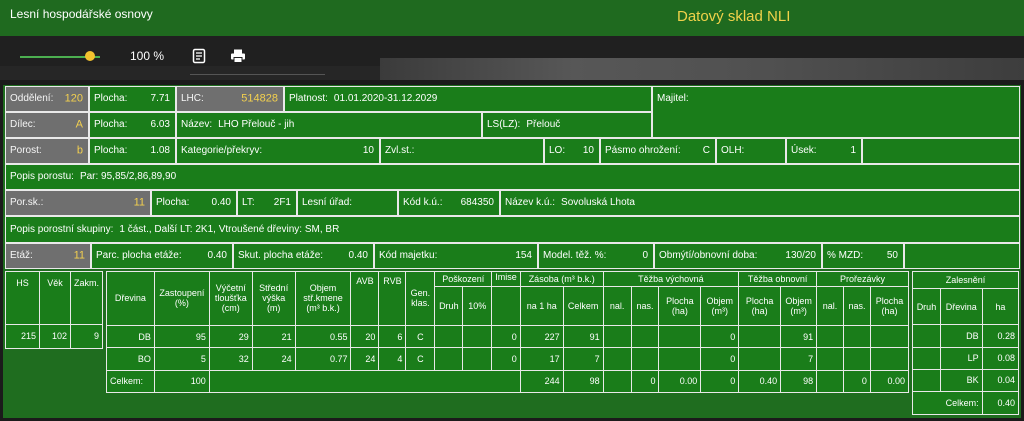 The height and width of the screenshot is (421, 1024). Describe the element at coordinates (456, 256) in the screenshot. I see `field-kod-majetku: Kód majetku: 154` at that location.